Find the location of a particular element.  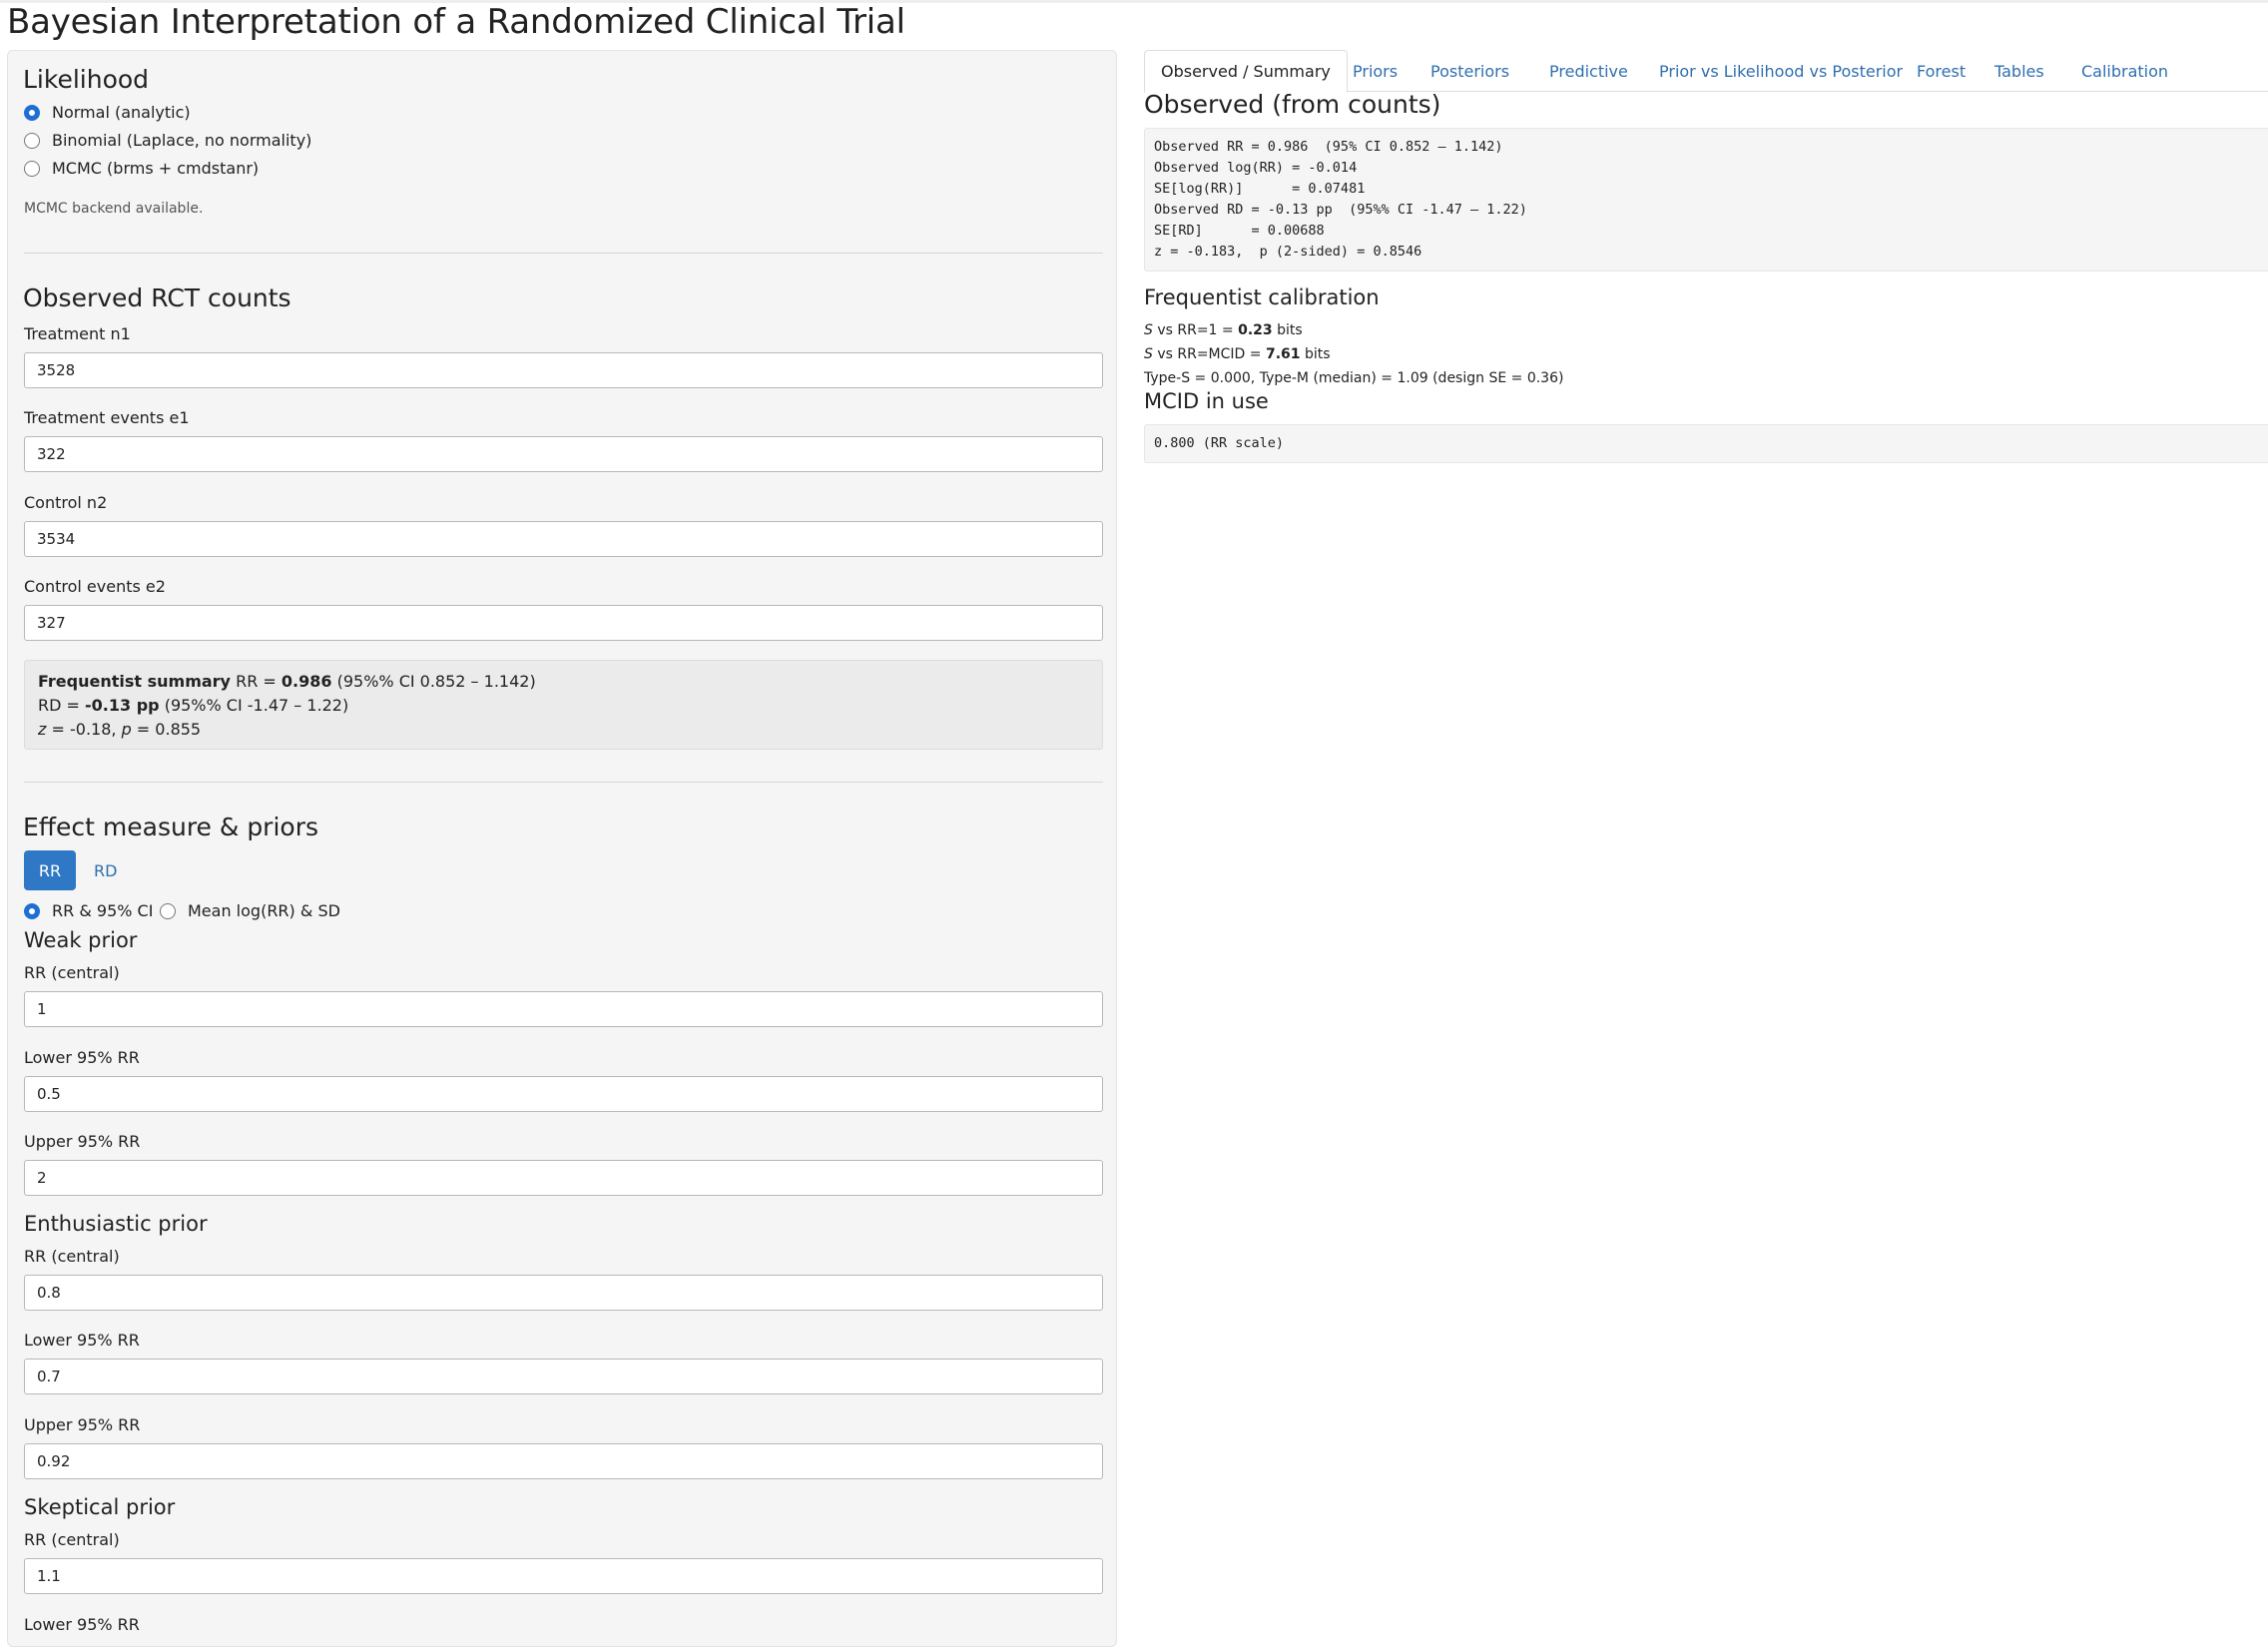

observed-heading: Observed (from counts) is located at coordinates (1292, 104).